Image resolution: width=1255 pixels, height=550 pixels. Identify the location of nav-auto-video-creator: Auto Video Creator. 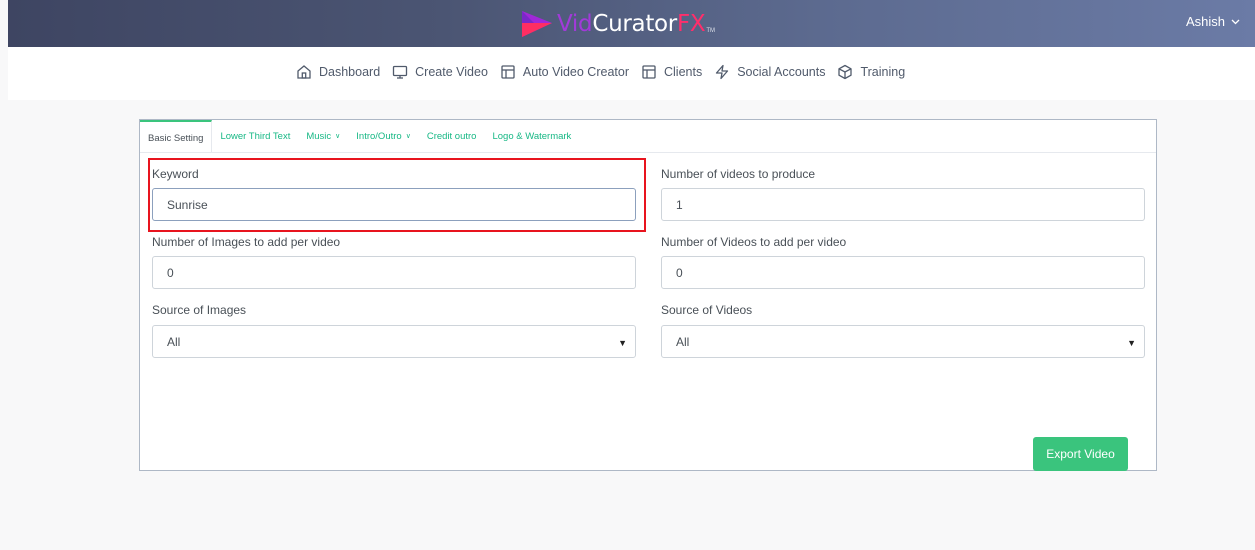
(564, 72).